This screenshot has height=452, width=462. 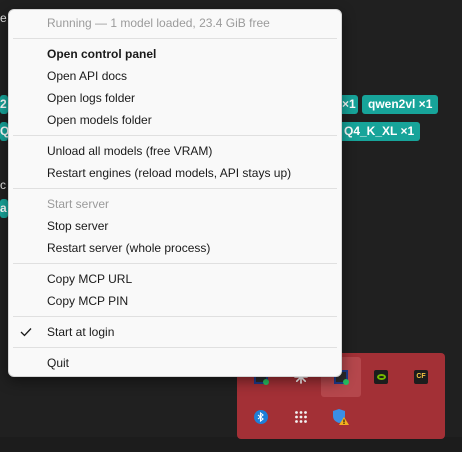 I want to click on server-status-text: Running — 1 model loaded, 23.4 GiB free, so click(x=158, y=23).